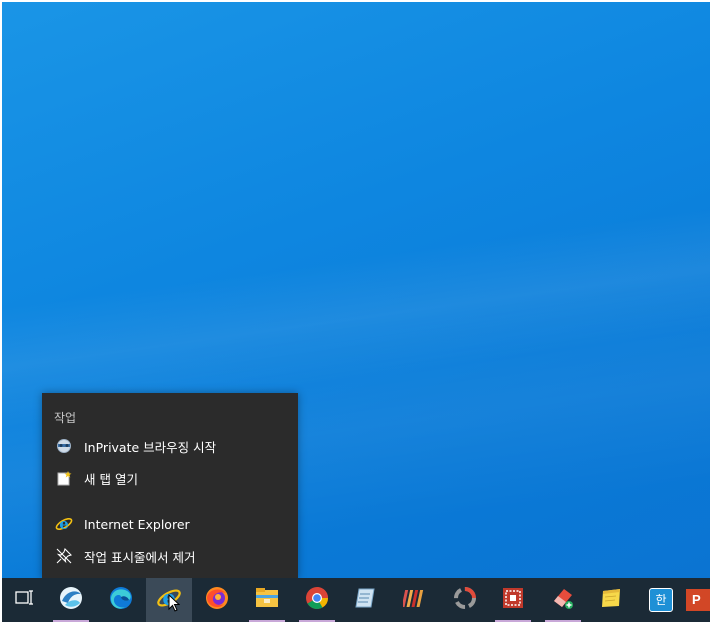 This screenshot has height=642, width=712. Describe the element at coordinates (137, 524) in the screenshot. I see `jump-list-item-label: Internet Explorer` at that location.